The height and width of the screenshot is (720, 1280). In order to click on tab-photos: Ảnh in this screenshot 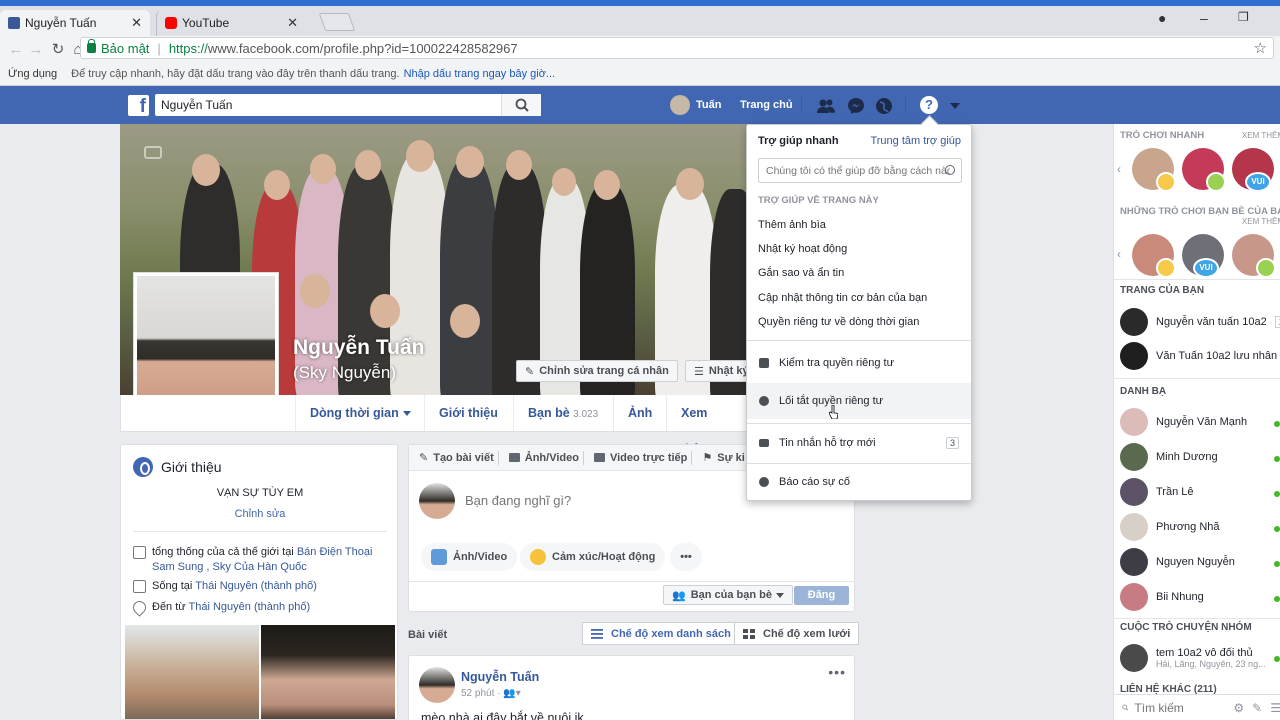, I will do `click(639, 413)`.